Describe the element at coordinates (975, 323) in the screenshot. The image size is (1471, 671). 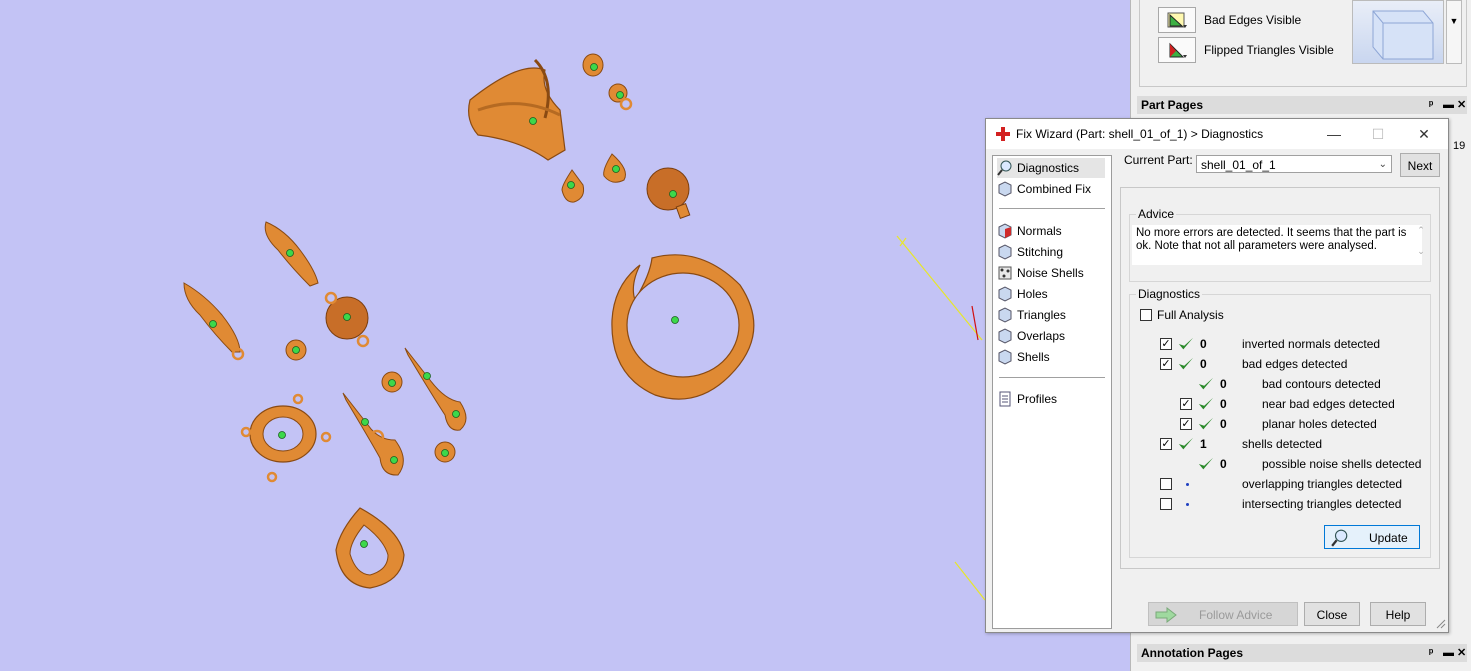
I see `axis-line-red` at that location.